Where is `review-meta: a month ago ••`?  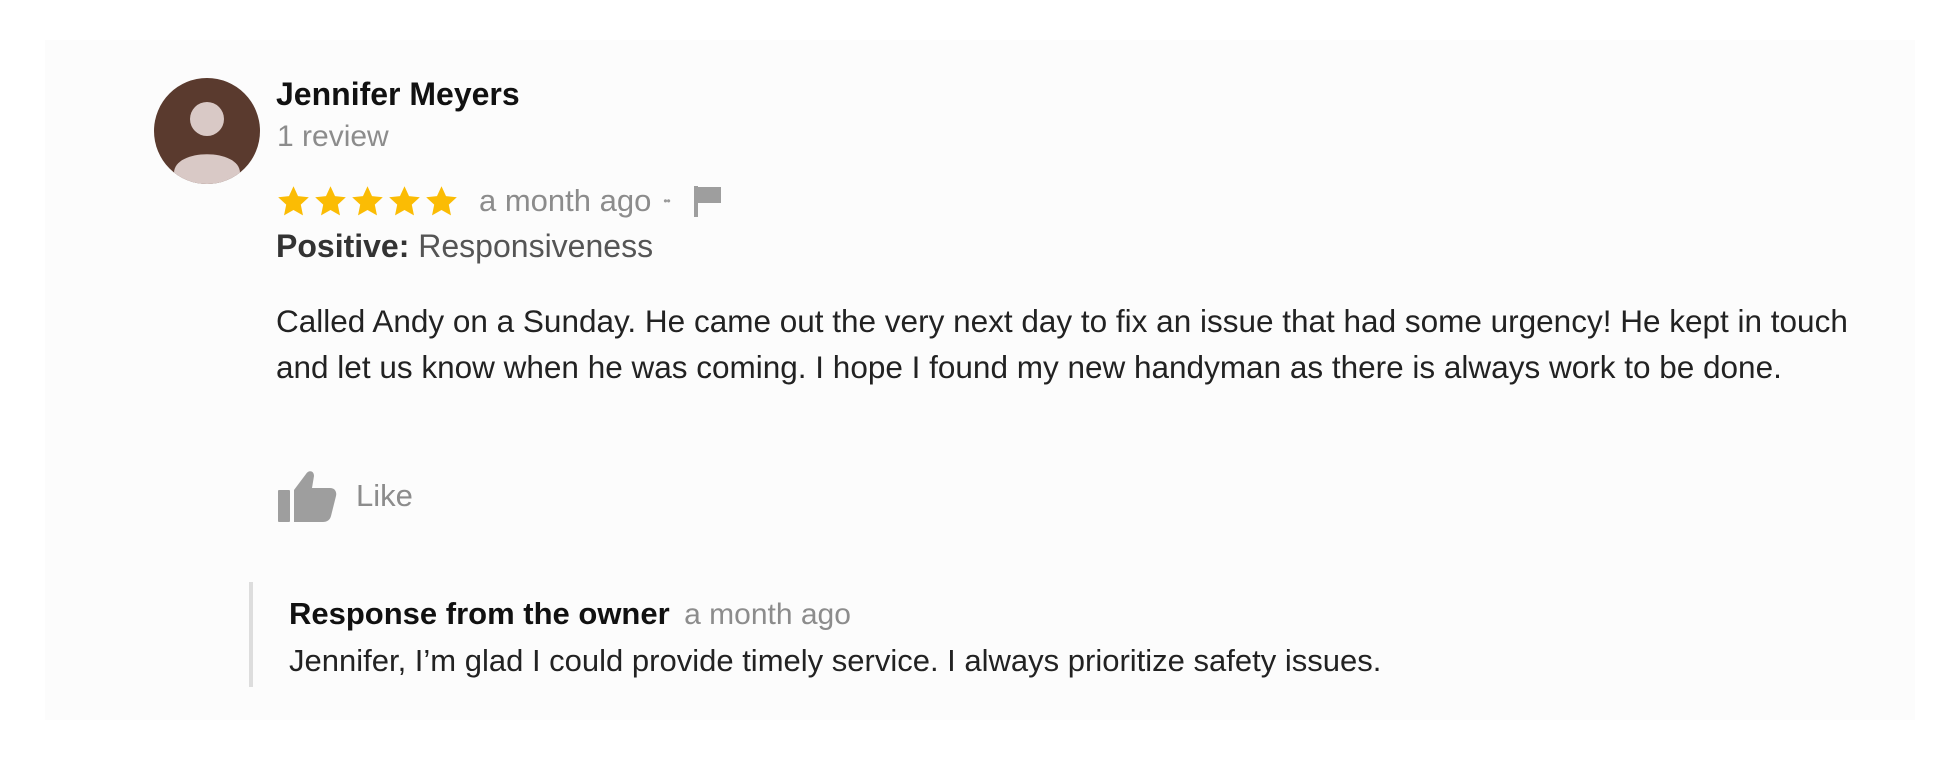
review-meta: a month ago •• is located at coordinates (500, 201).